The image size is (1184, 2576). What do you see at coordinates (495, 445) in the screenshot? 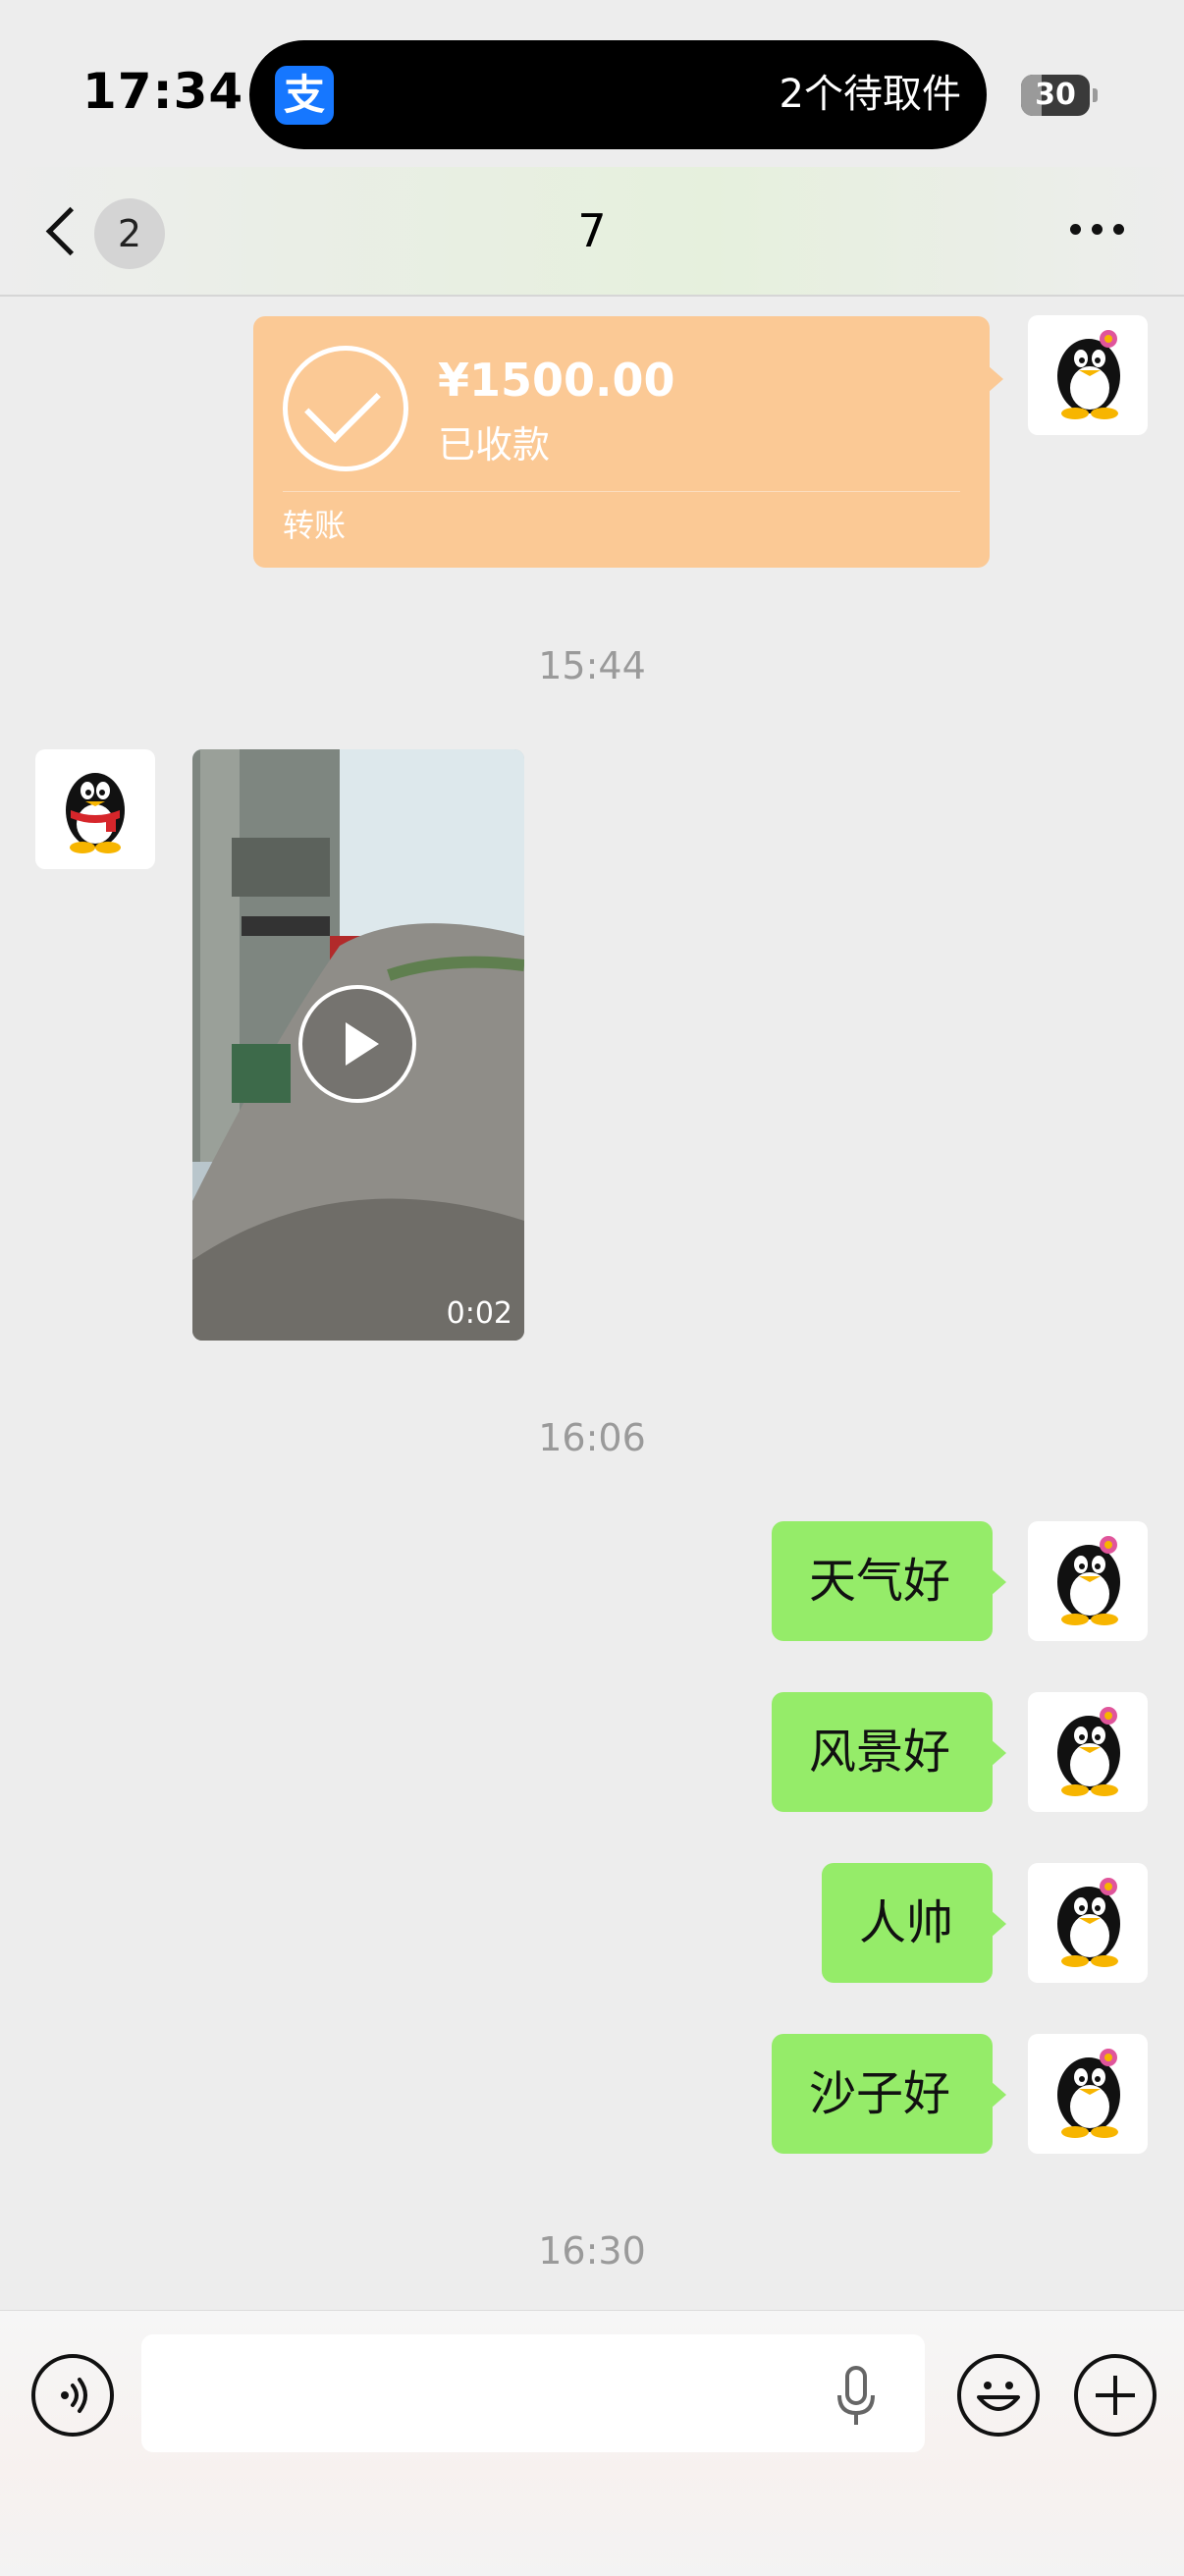
I see `transfer-status: 已收款` at bounding box center [495, 445].